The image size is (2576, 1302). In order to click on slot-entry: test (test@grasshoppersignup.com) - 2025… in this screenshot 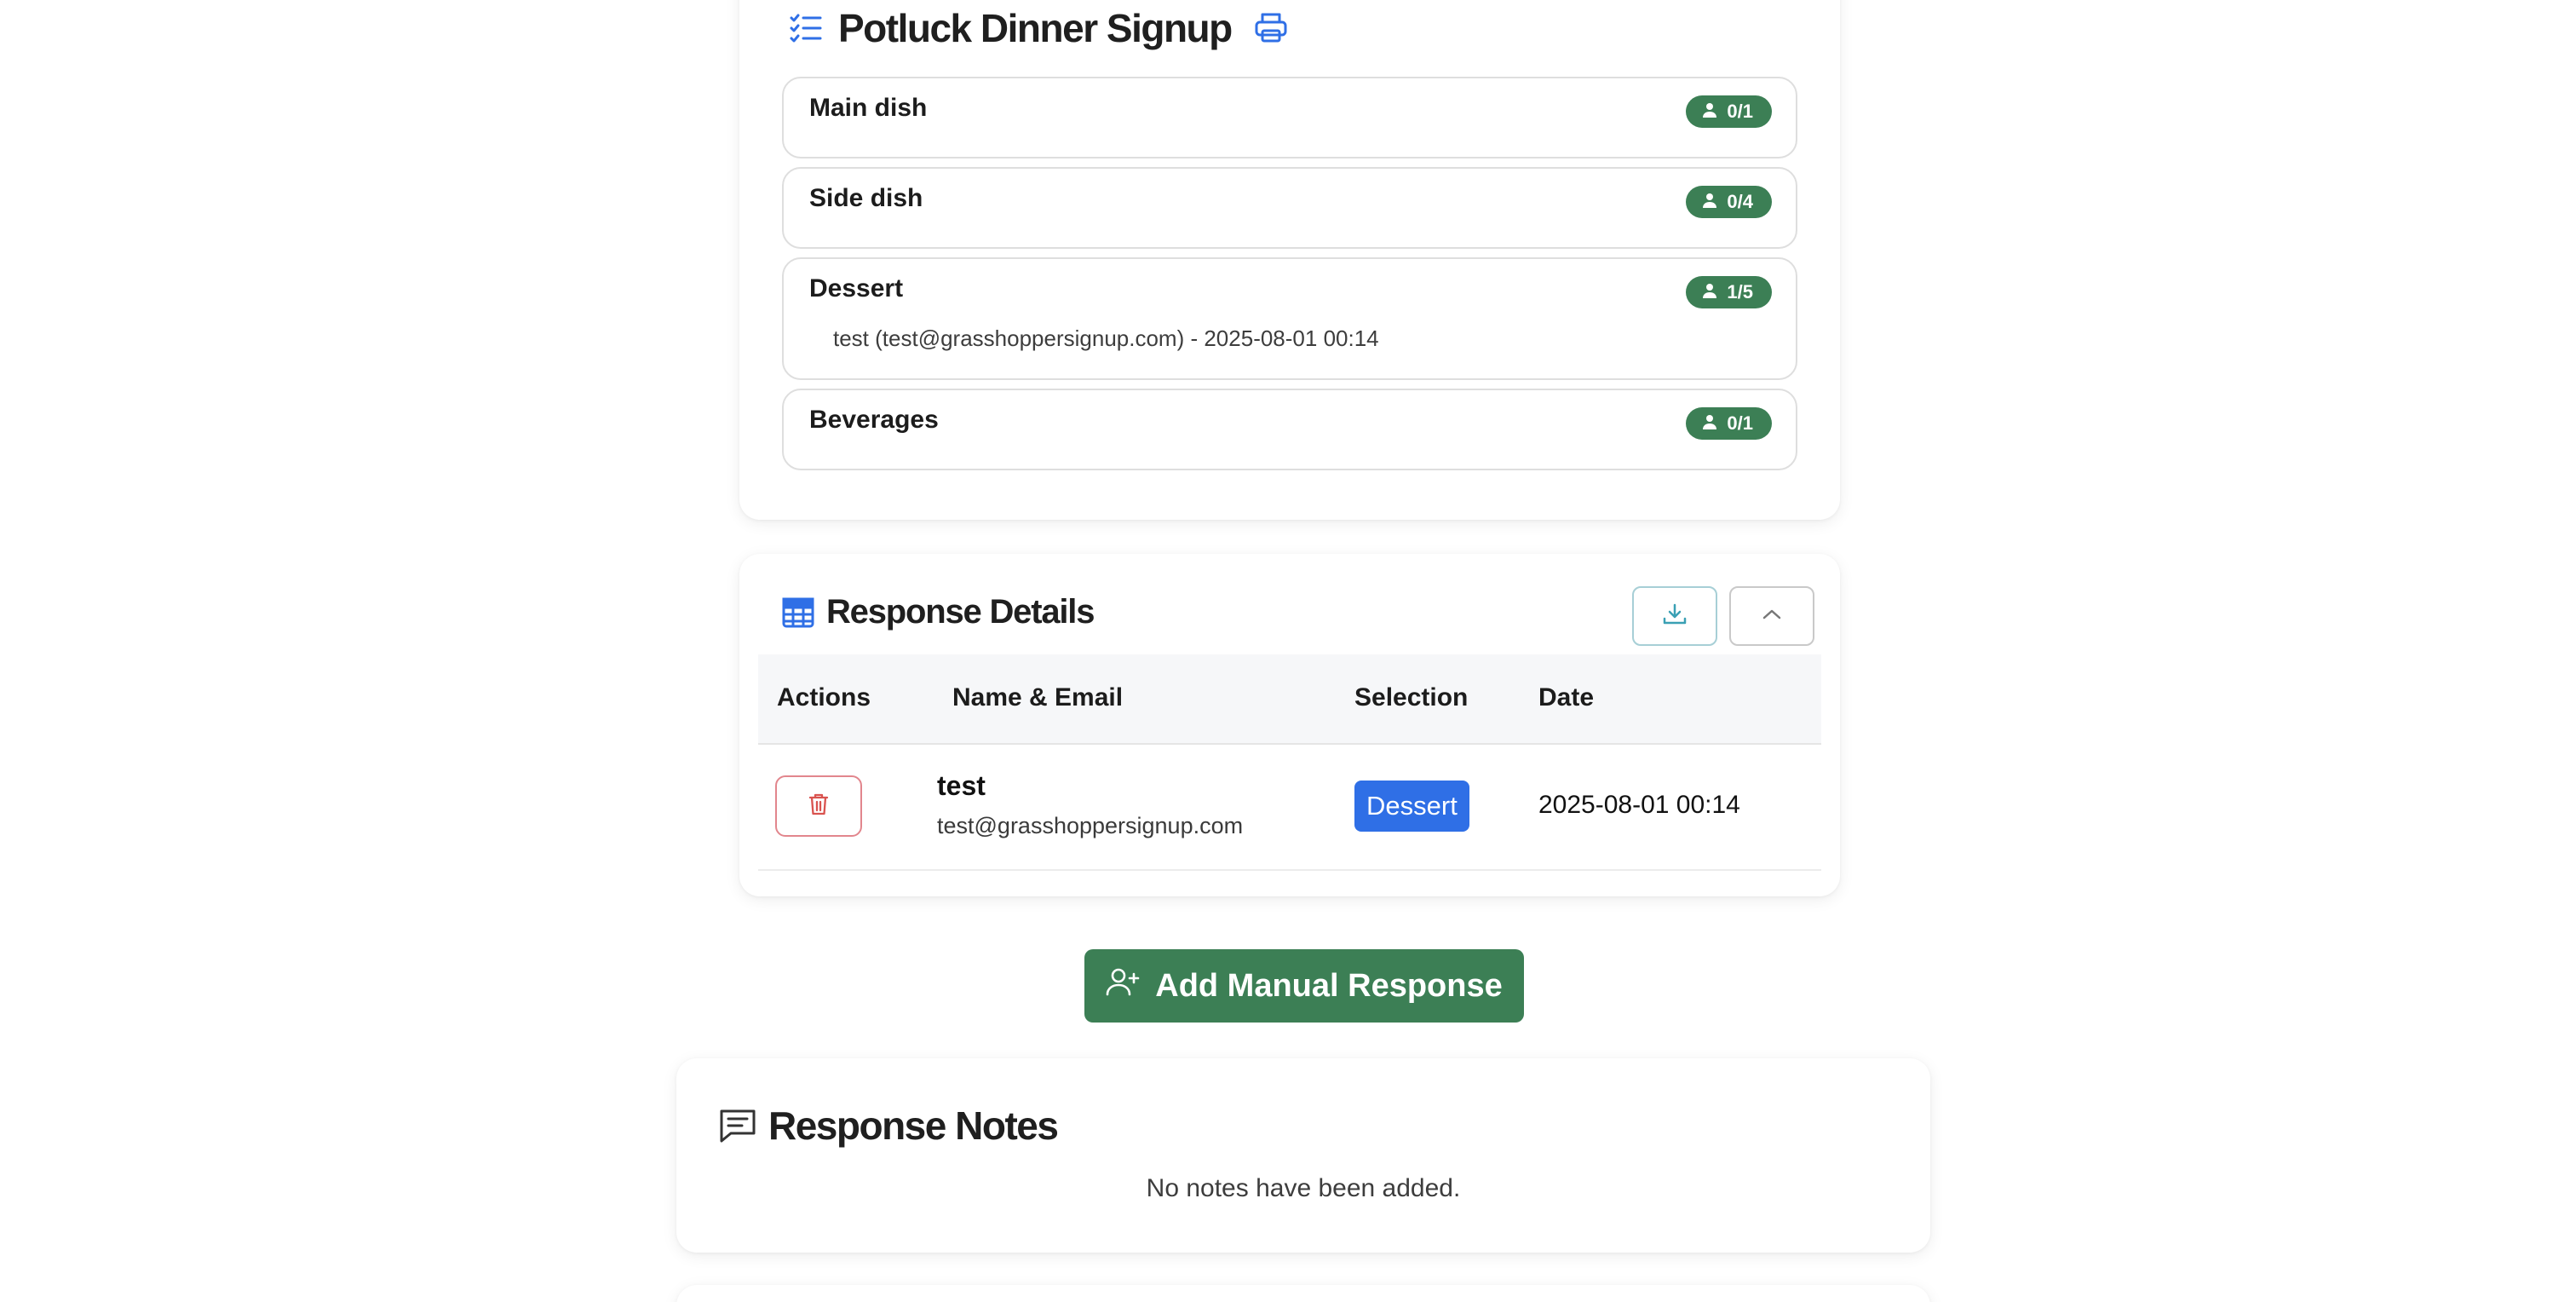, I will do `click(1106, 339)`.